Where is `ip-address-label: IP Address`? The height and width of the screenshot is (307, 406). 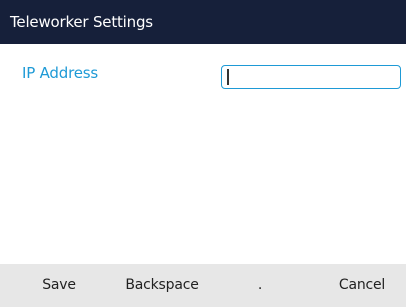
ip-address-label: IP Address is located at coordinates (60, 73).